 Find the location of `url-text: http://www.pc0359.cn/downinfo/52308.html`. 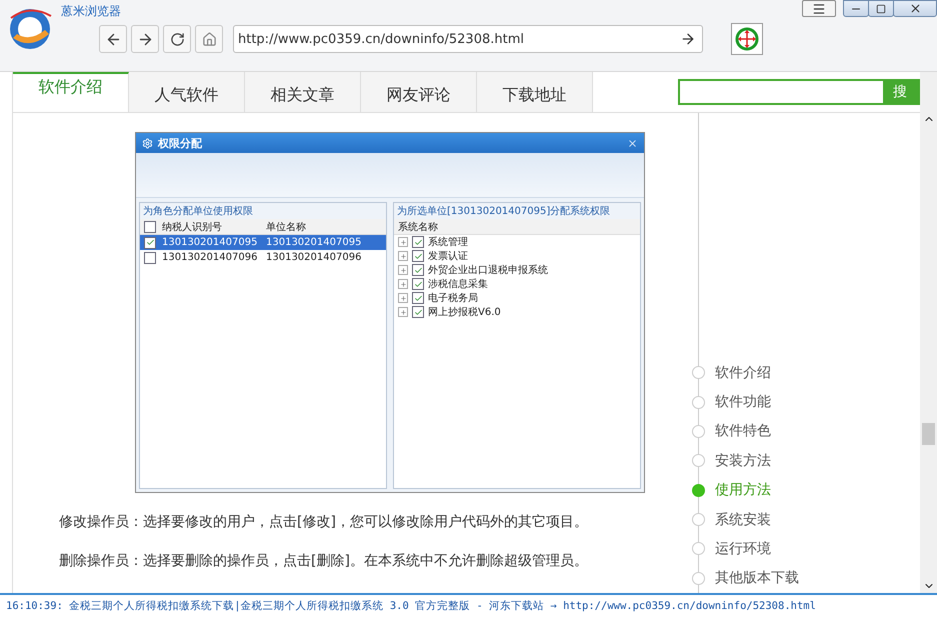

url-text: http://www.pc0359.cn/downinfo/52308.html is located at coordinates (381, 39).